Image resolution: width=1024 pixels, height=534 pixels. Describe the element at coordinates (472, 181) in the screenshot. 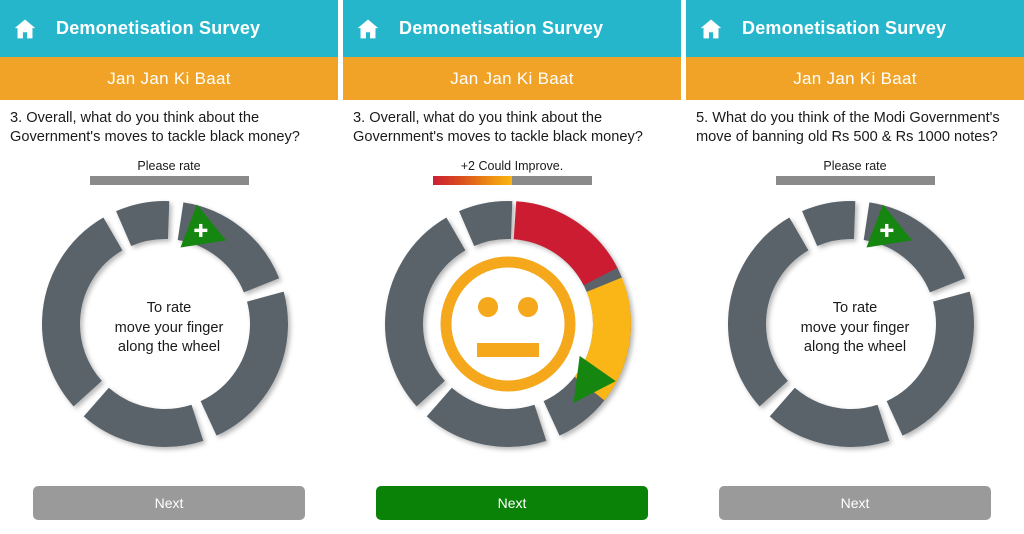

I see `rate-progress-fill` at that location.